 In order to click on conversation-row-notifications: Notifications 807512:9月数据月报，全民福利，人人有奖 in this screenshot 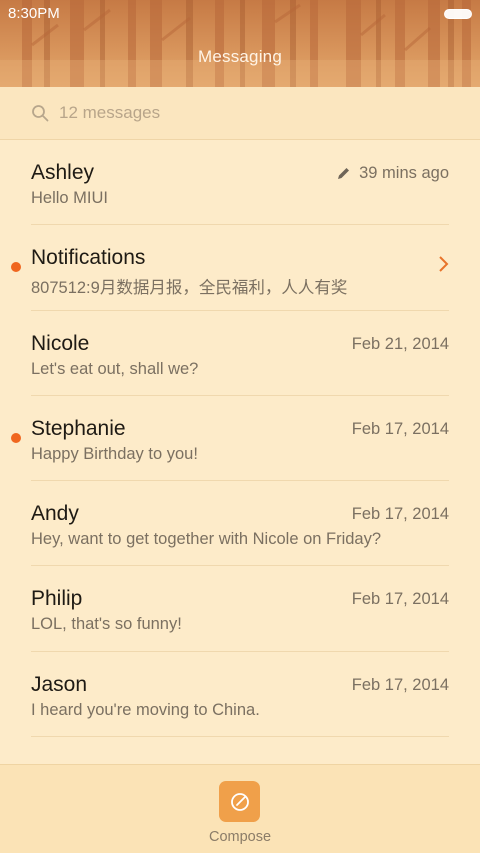, I will do `click(240, 268)`.